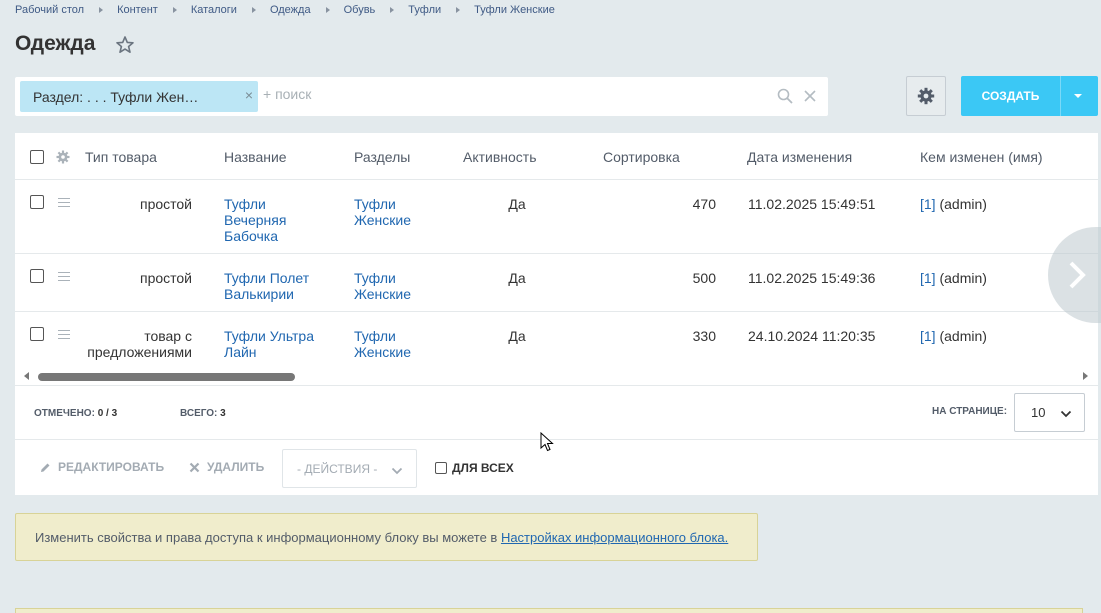 Image resolution: width=1101 pixels, height=613 pixels. Describe the element at coordinates (139, 344) in the screenshot. I see `cell-type: товар с предложениями` at that location.